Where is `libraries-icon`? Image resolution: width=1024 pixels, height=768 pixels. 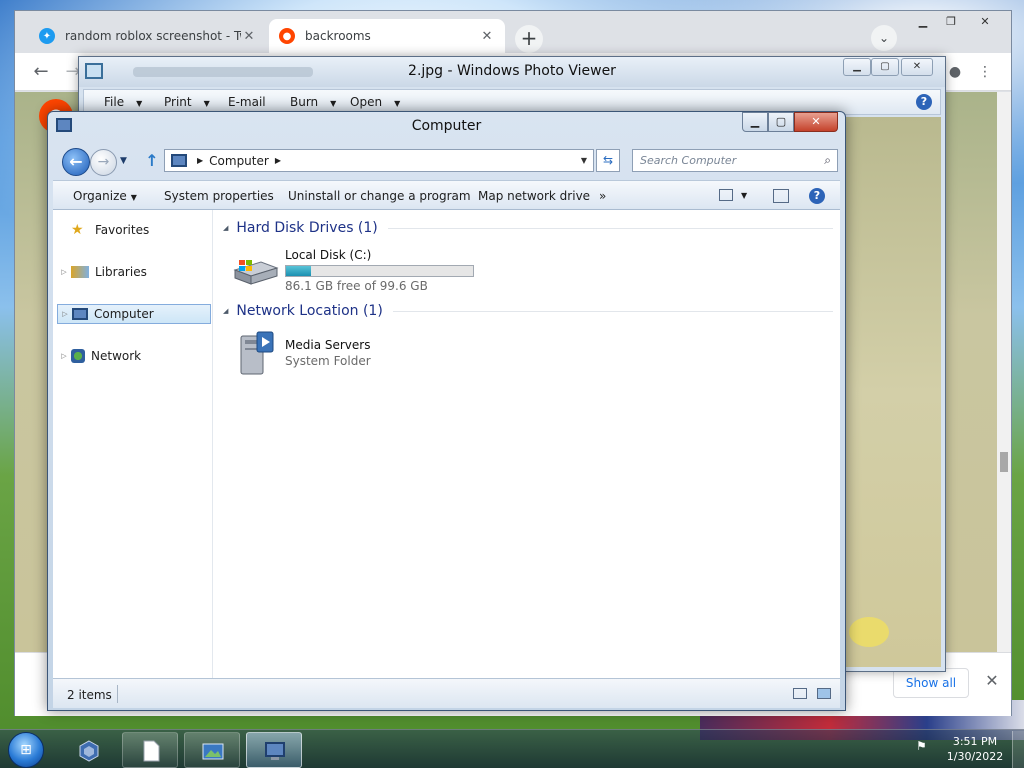 libraries-icon is located at coordinates (80, 272).